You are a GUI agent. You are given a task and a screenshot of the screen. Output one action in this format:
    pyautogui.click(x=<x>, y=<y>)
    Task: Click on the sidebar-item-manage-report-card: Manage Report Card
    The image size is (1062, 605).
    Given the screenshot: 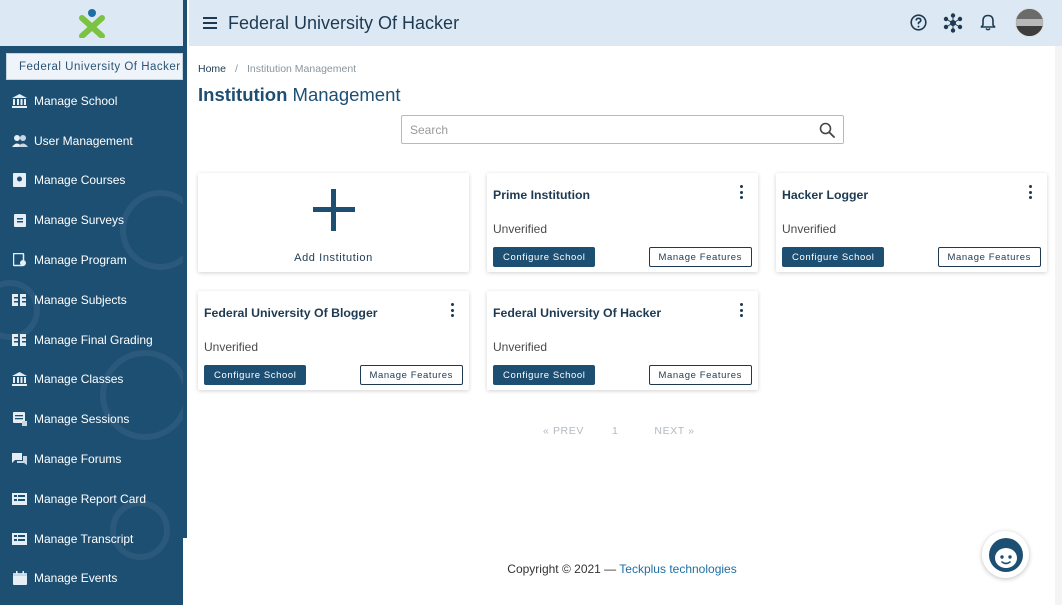 What is the action you would take?
    pyautogui.click(x=91, y=499)
    